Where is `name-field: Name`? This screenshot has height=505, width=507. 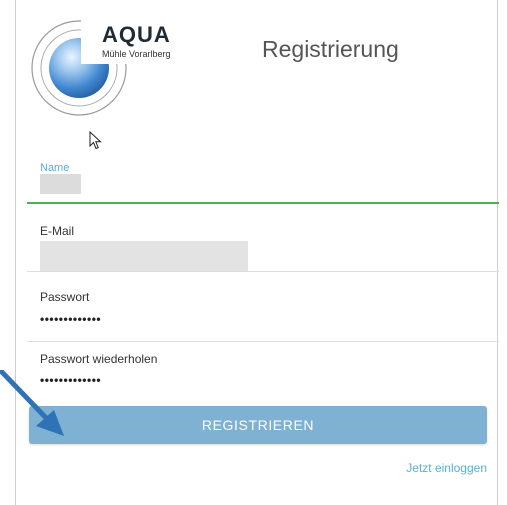 name-field: Name is located at coordinates (263, 182).